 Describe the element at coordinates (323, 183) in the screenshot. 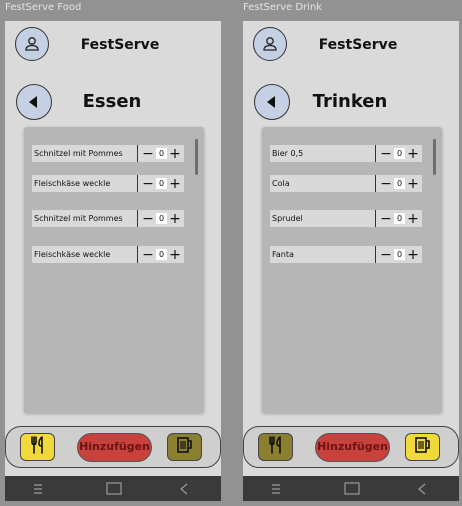

I see `item-name: Cola` at that location.